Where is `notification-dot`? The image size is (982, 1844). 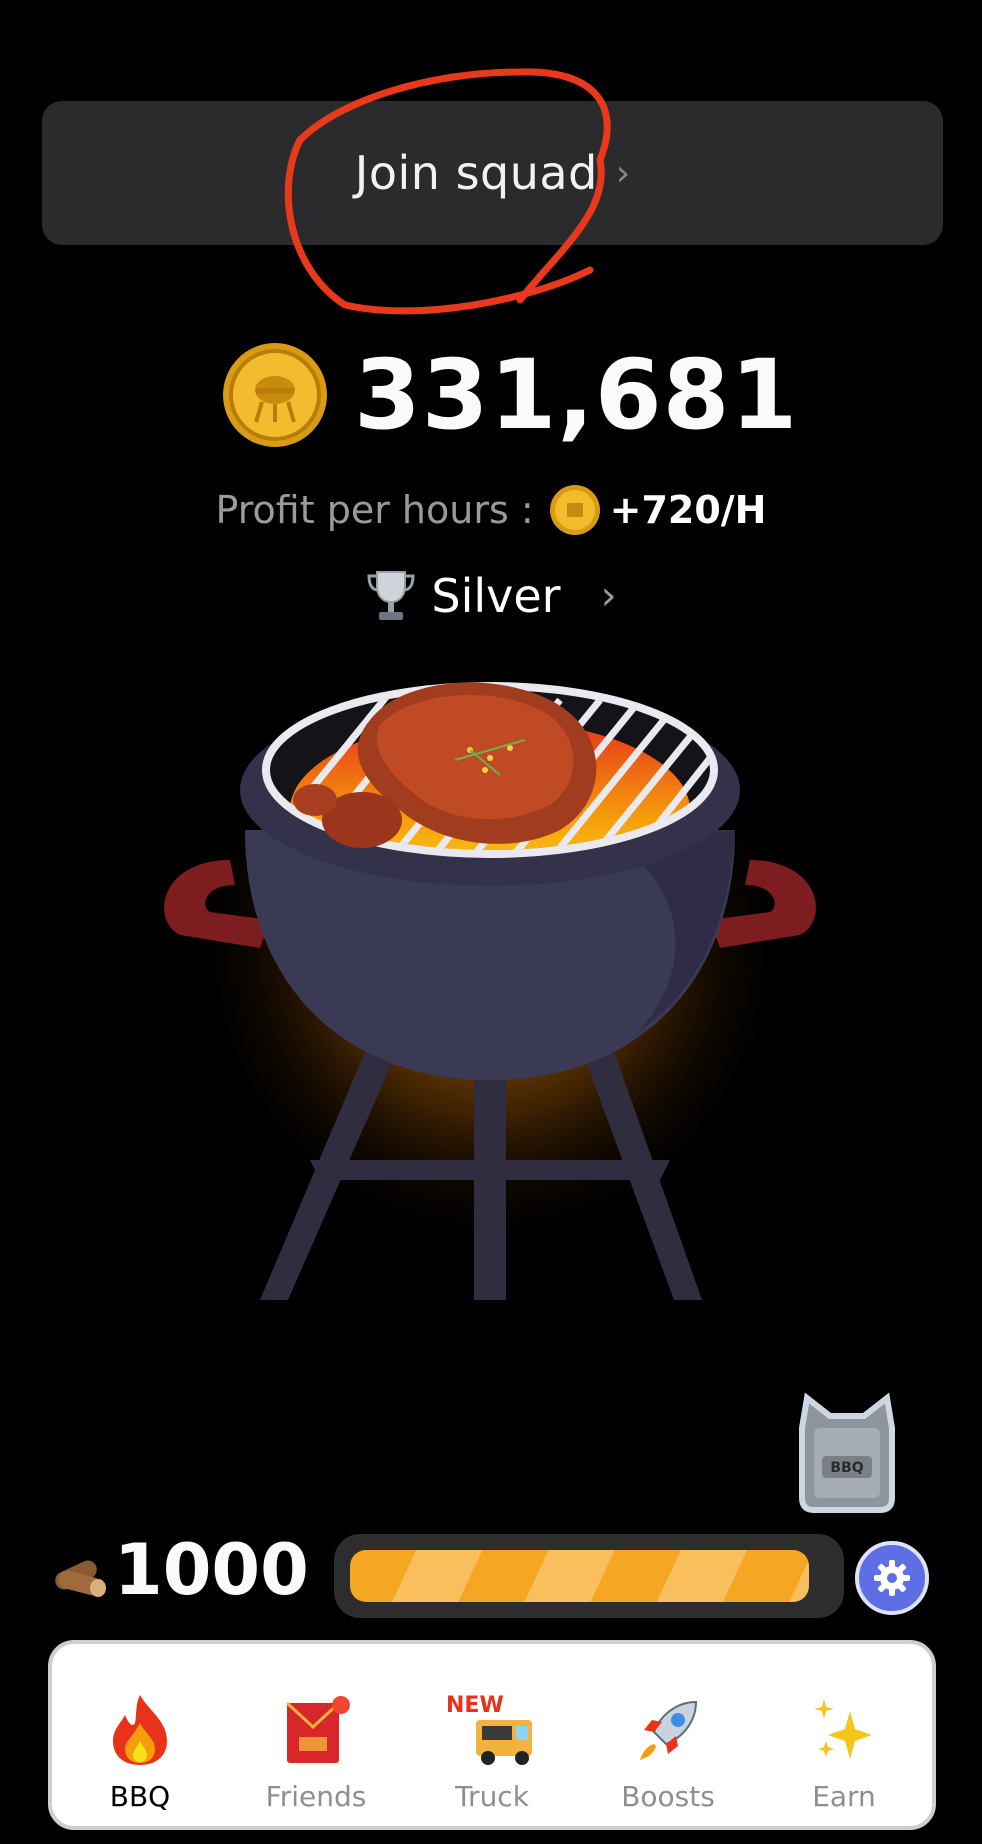
notification-dot is located at coordinates (341, 1705).